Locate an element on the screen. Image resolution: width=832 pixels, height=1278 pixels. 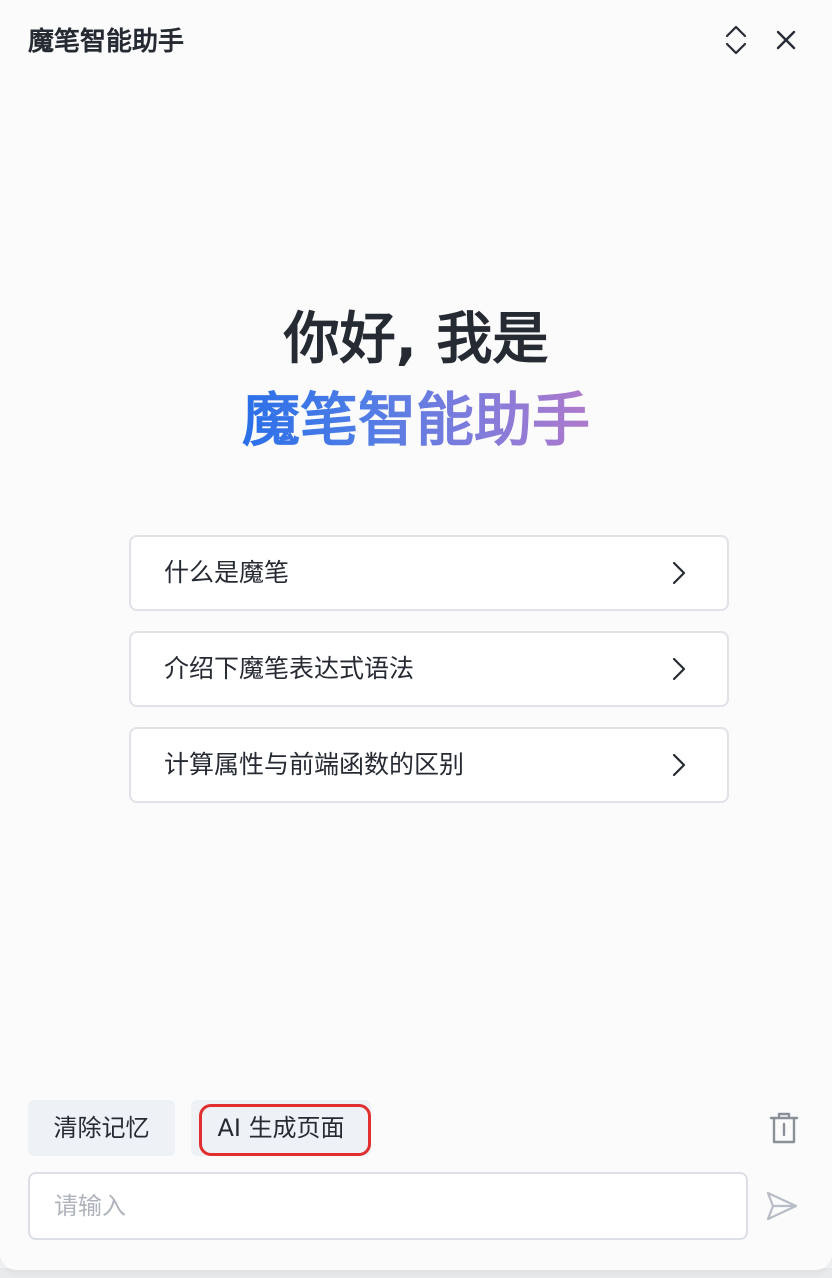
message-input is located at coordinates (388, 1206).